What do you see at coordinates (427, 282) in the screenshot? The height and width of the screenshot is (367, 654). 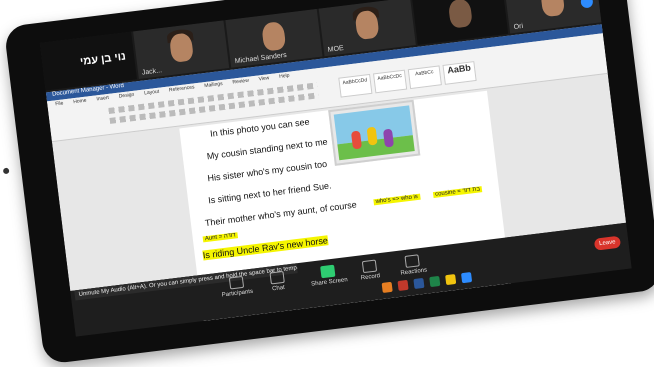 I see `windows-taskbar-apps` at bounding box center [427, 282].